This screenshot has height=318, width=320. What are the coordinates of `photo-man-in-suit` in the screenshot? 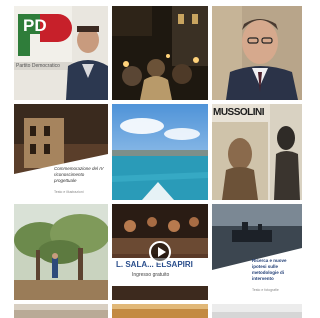 It's located at (257, 53).